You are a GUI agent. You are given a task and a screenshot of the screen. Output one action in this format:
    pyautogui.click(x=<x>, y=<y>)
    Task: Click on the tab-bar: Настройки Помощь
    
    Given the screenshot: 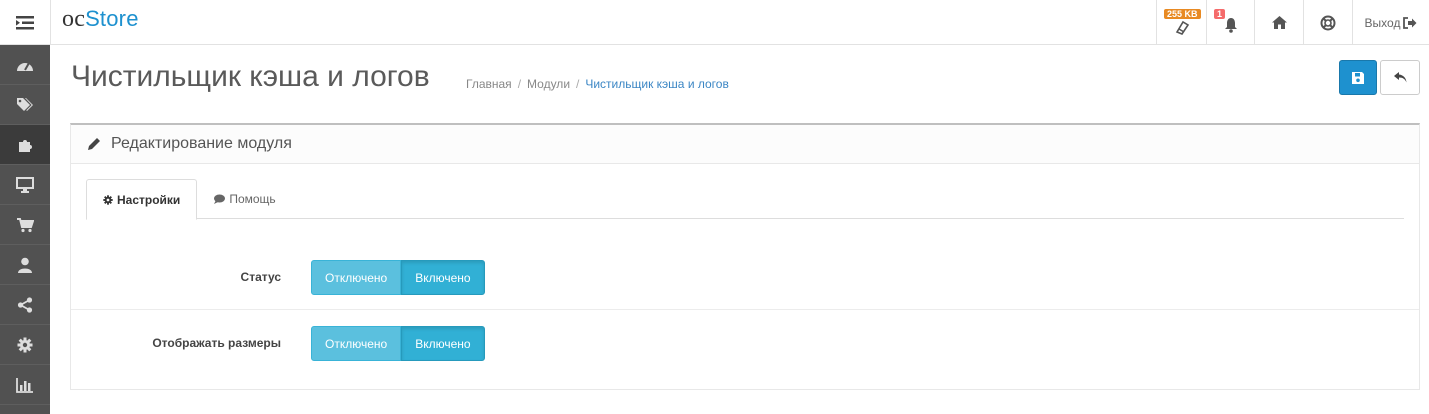 What is the action you would take?
    pyautogui.click(x=745, y=199)
    